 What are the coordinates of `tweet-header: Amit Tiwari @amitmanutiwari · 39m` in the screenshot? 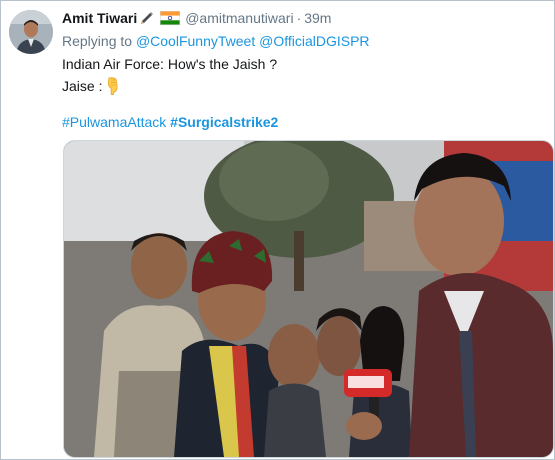 It's located at (196, 18).